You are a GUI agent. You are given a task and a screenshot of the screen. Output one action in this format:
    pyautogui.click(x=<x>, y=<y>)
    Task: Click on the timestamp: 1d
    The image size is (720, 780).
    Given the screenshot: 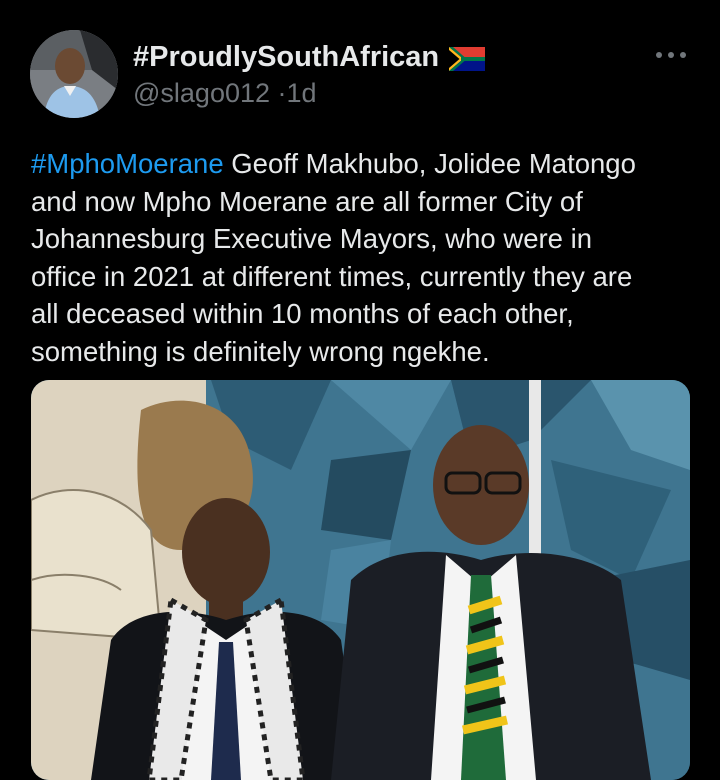 What is the action you would take?
    pyautogui.click(x=302, y=93)
    